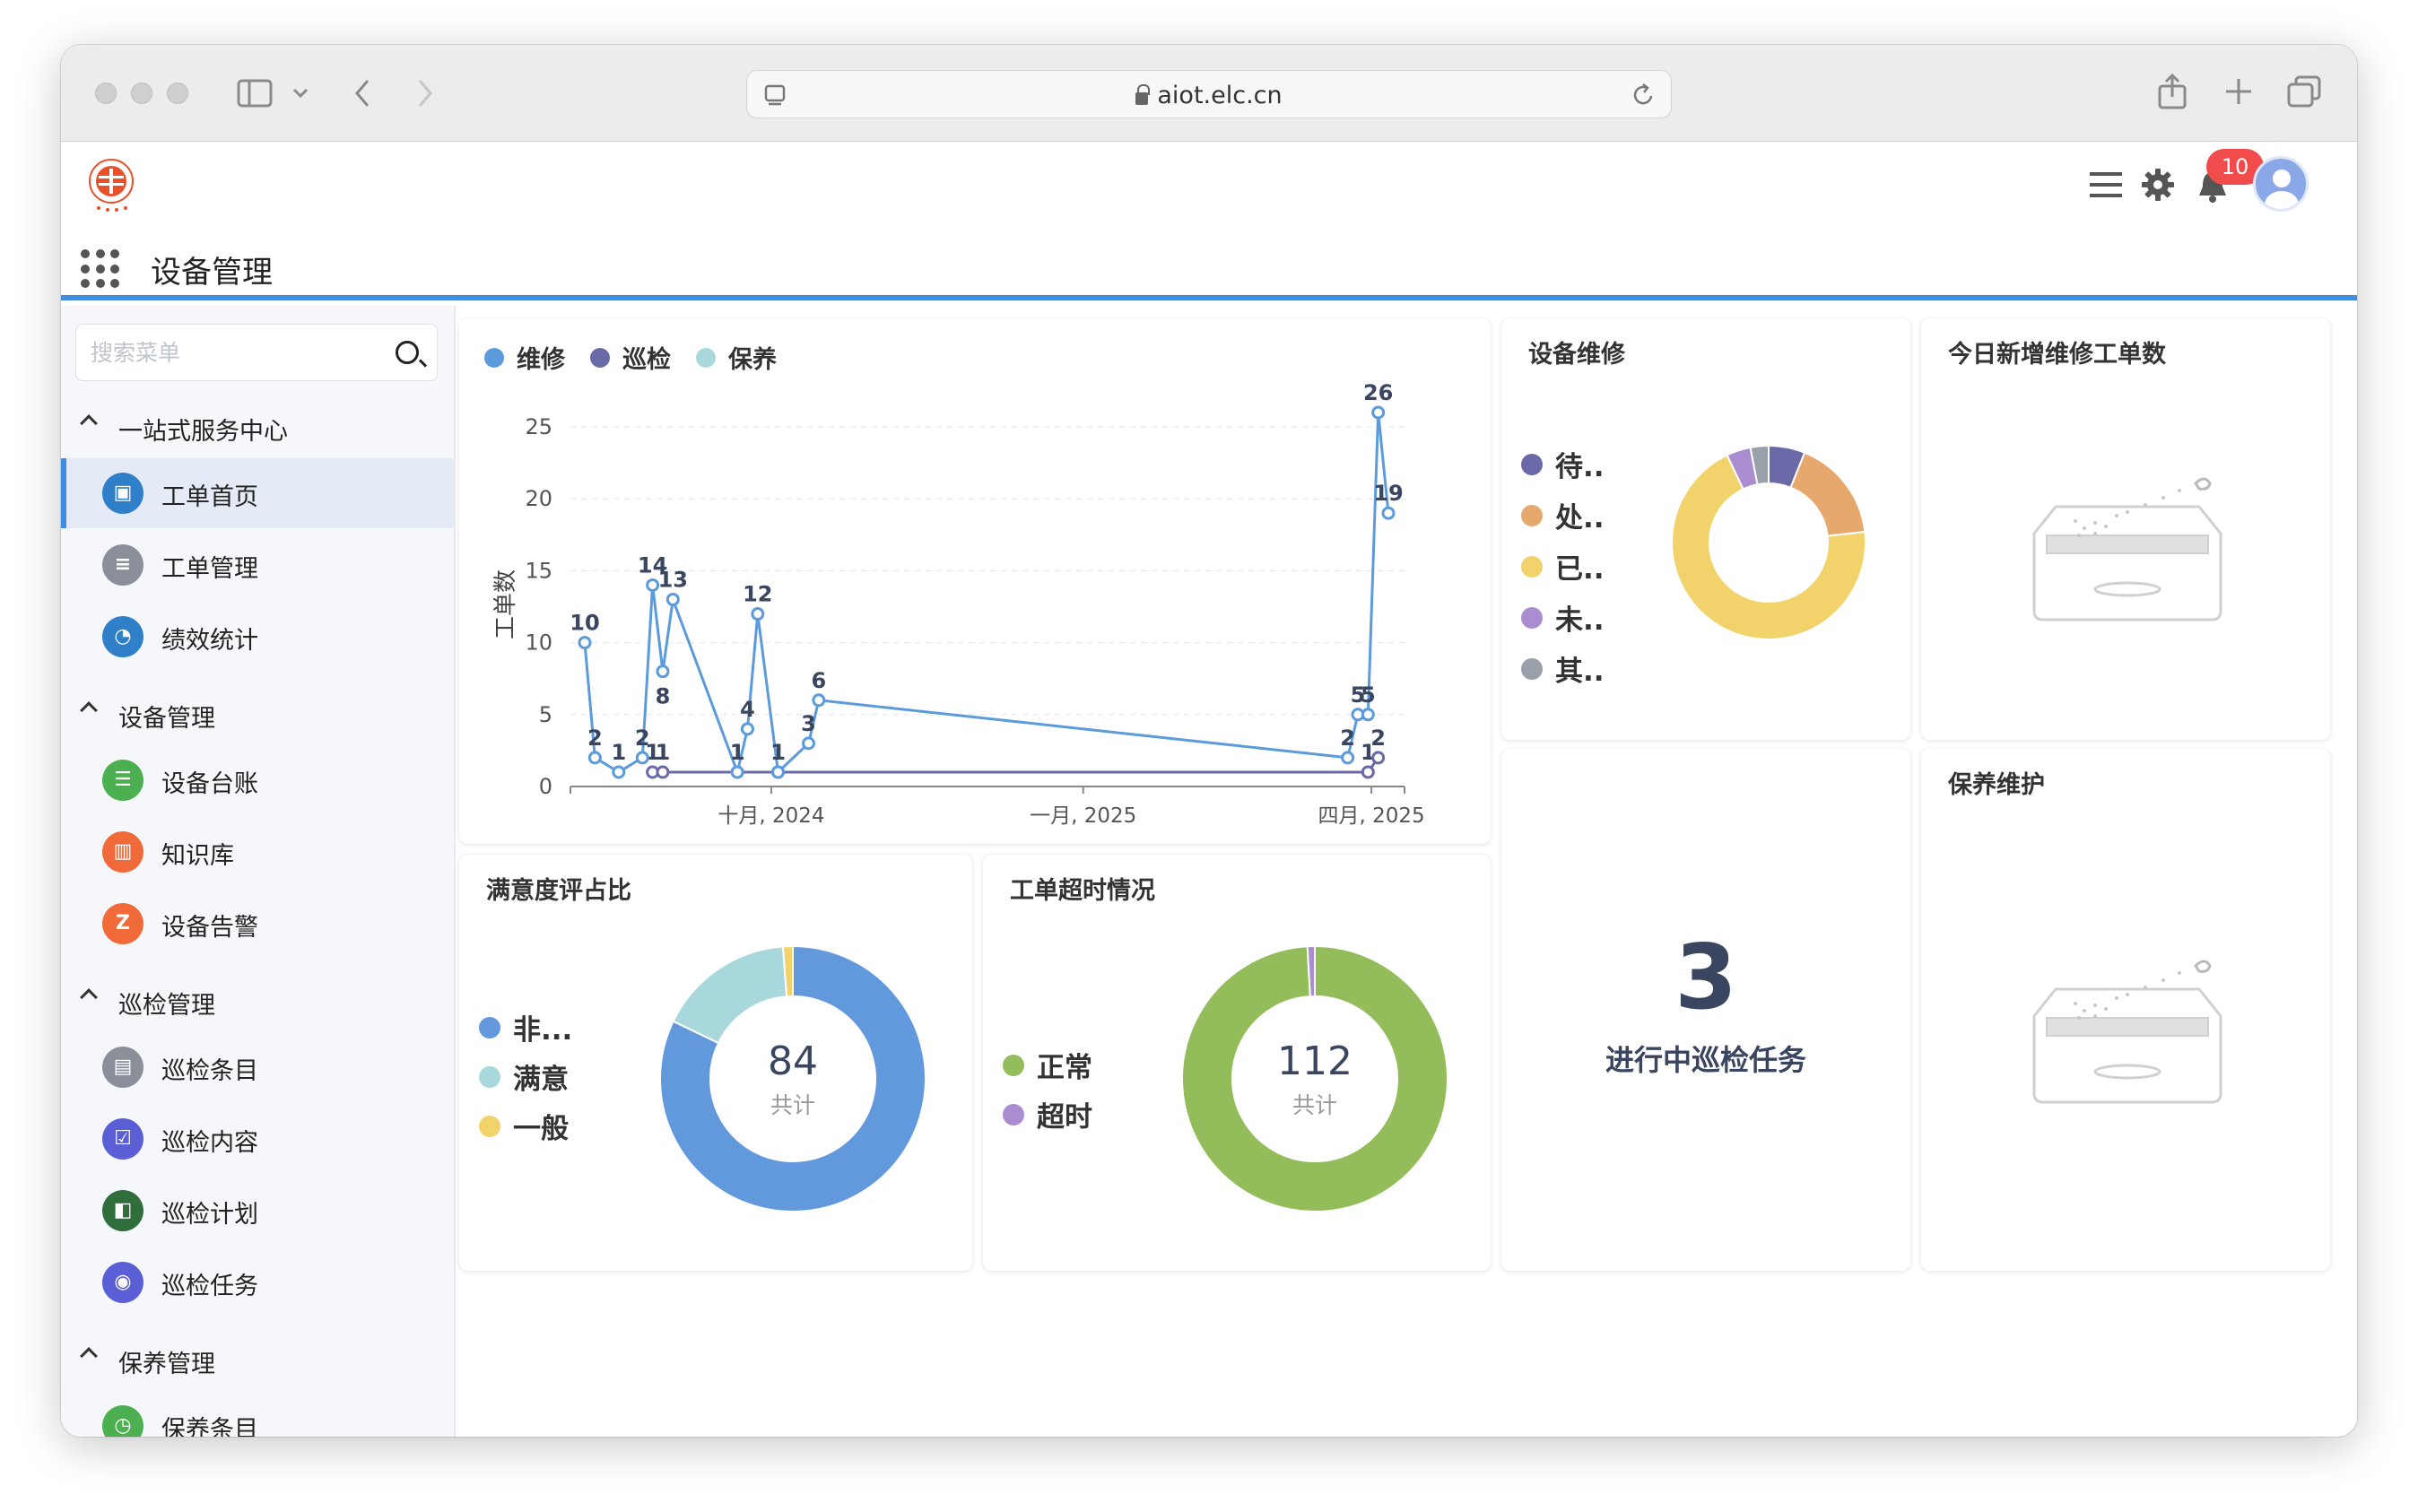 The width and height of the screenshot is (2418, 1512). What do you see at coordinates (255, 93) in the screenshot?
I see `sidebar-toggle-icon` at bounding box center [255, 93].